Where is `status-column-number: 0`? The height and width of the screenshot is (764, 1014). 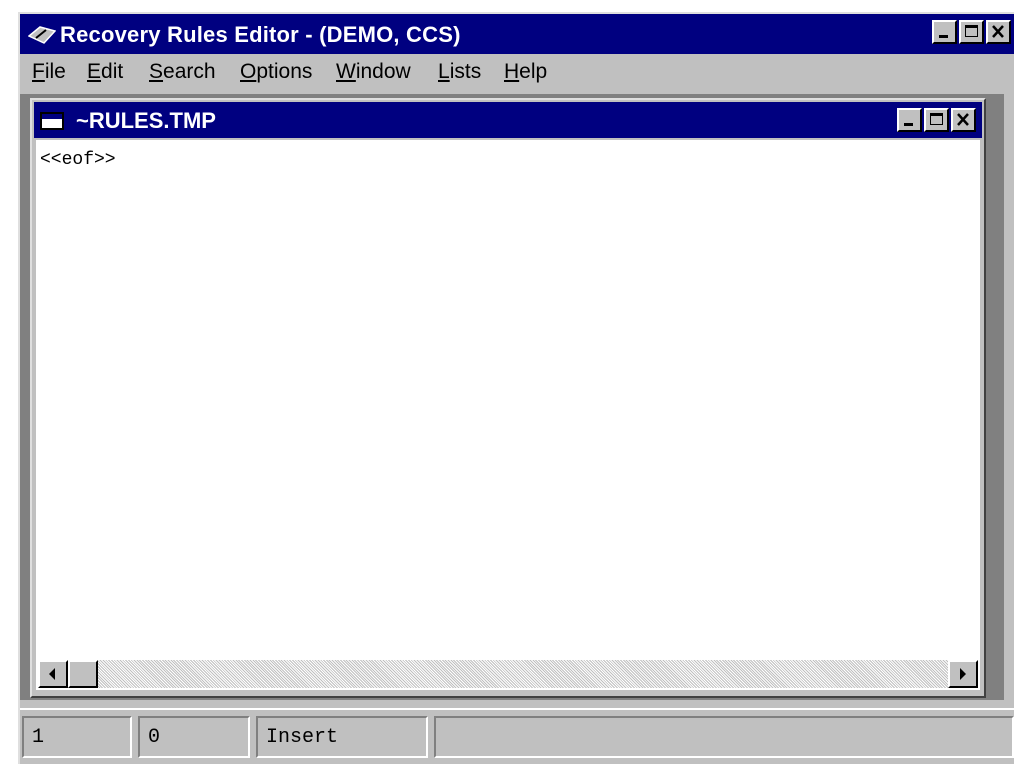 status-column-number: 0 is located at coordinates (194, 737).